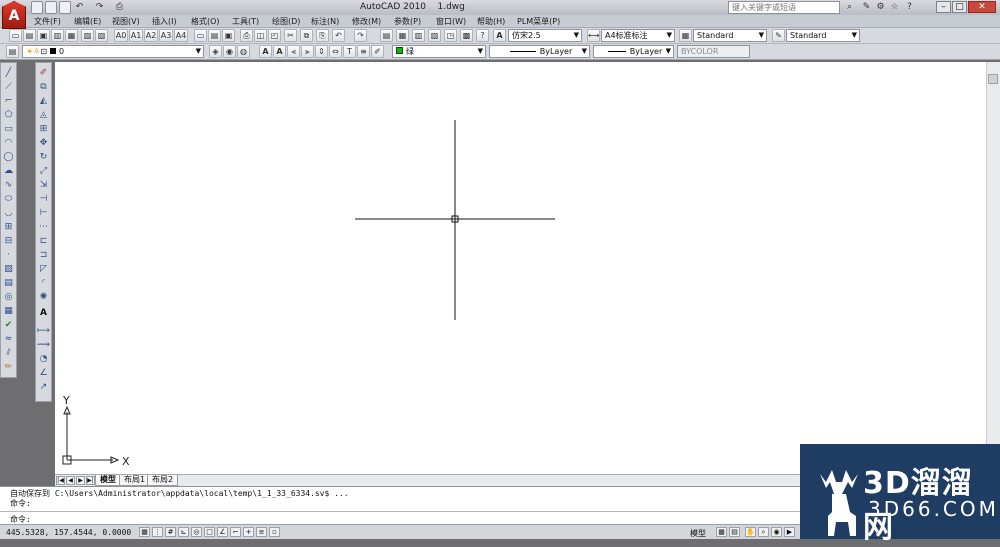  I want to click on multiline-icon: ⫽, so click(8, 353).